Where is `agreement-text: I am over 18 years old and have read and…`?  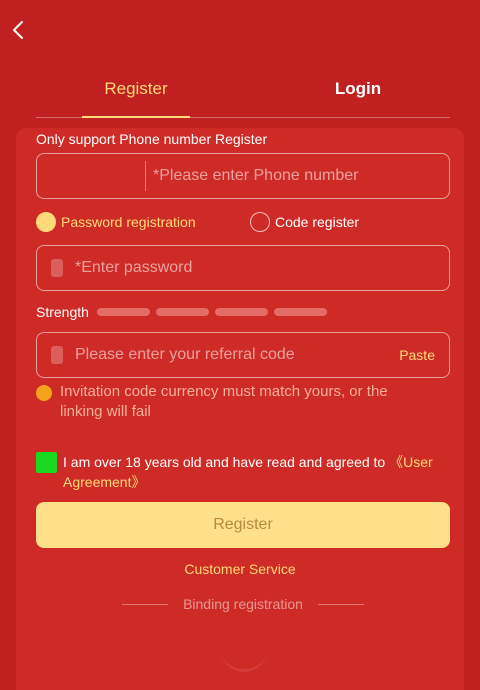
agreement-text: I am over 18 years old and have read and… is located at coordinates (258, 472).